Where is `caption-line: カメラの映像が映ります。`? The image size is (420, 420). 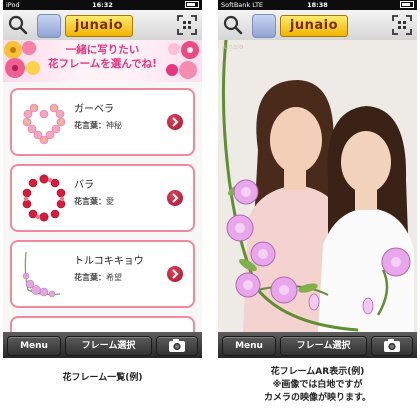
caption-line: カメラの映像が映ります。 is located at coordinates (317, 398).